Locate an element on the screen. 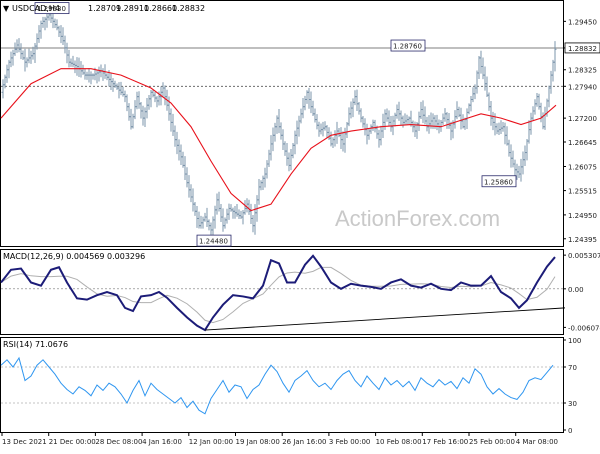 The height and width of the screenshot is (454, 600). x-axis-tick-label: 19 Jan 08:00 is located at coordinates (258, 442).